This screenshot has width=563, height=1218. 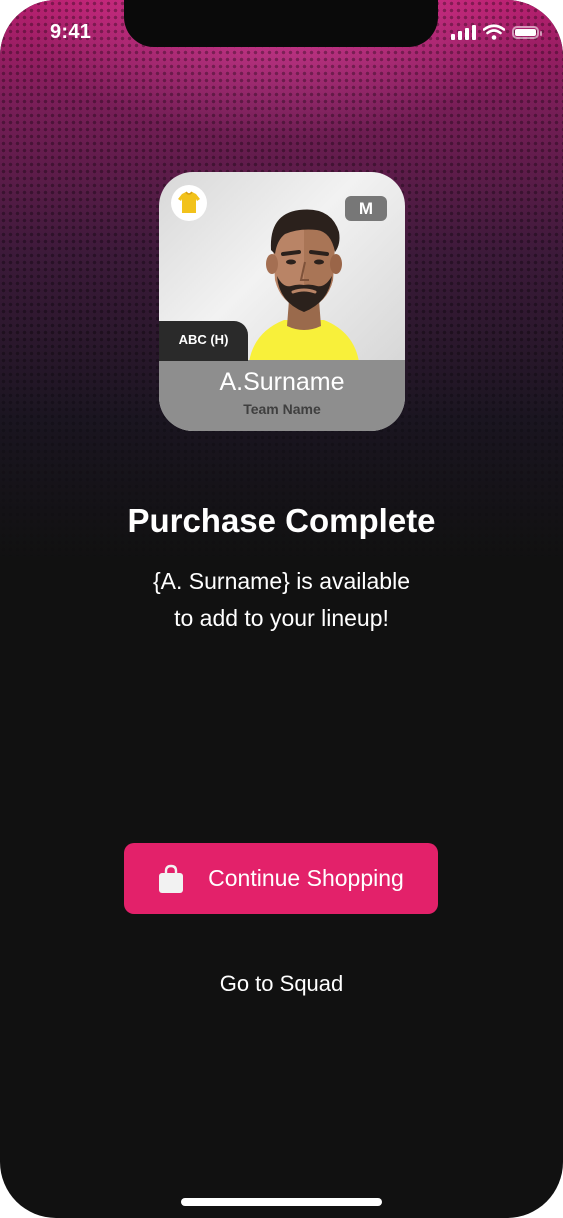 I want to click on status-time: 9:41, so click(x=71, y=32).